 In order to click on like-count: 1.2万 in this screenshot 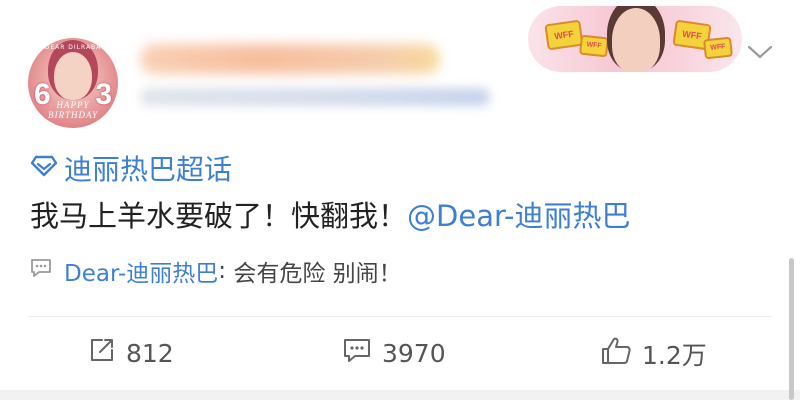, I will do `click(674, 355)`.